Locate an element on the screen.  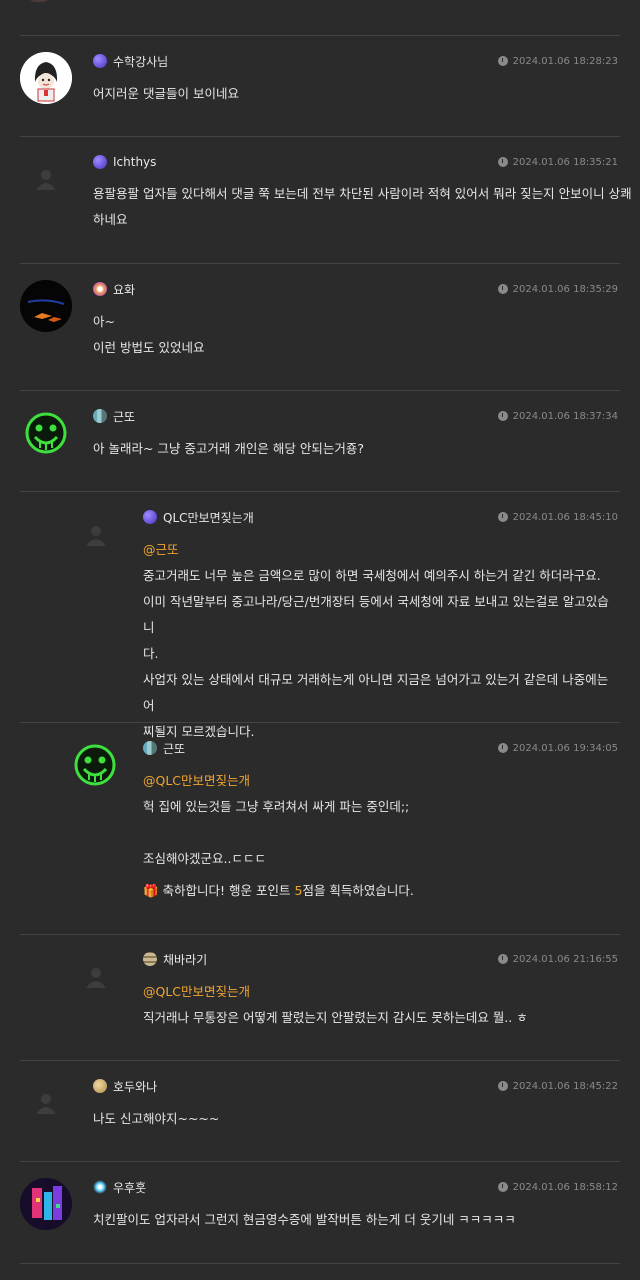
comment-body: 아 놀래라~ 그냥 중고거래 개인은 해당 안되는거죵? is located at coordinates (228, 448).